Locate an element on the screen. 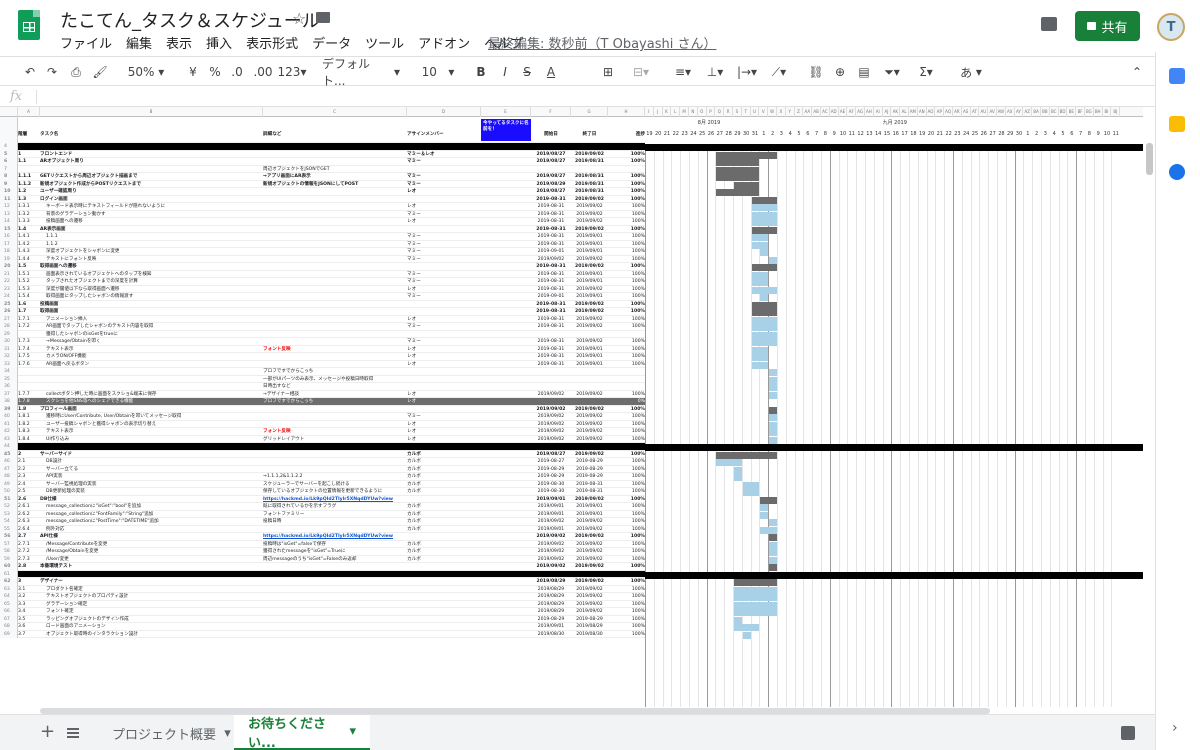 Image resolution: width=1200 pixels, height=750 pixels. cell: GETリクエストから周辺オブジェクト描画まで is located at coordinates (151, 177).